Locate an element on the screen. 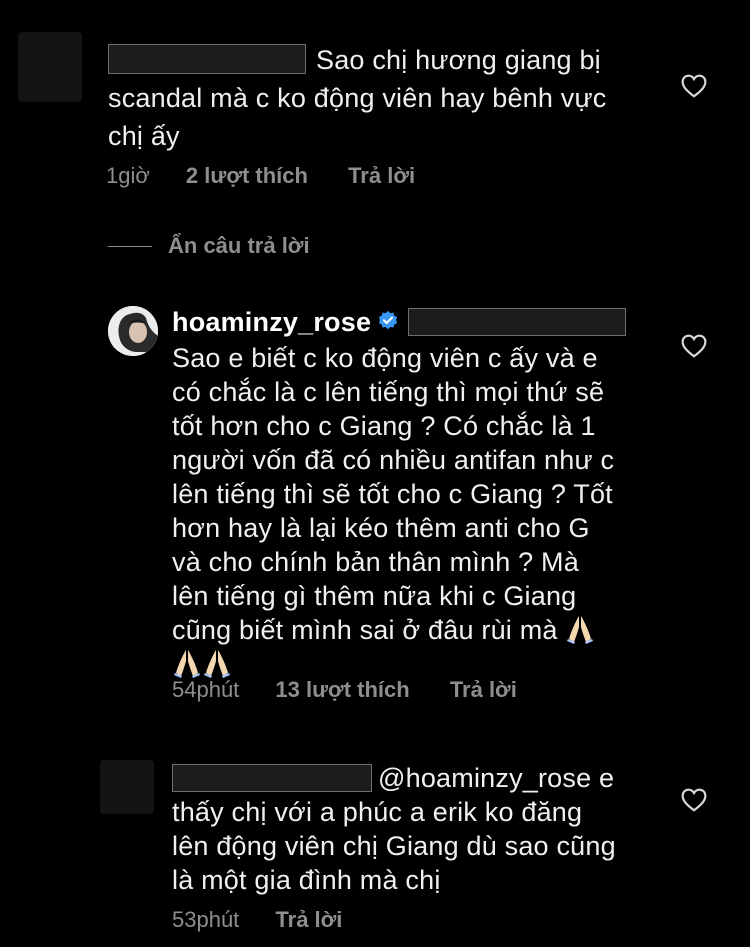 The height and width of the screenshot is (947, 750). comment-text-line: và cho chính bản thân mình ? Mà is located at coordinates (375, 562).